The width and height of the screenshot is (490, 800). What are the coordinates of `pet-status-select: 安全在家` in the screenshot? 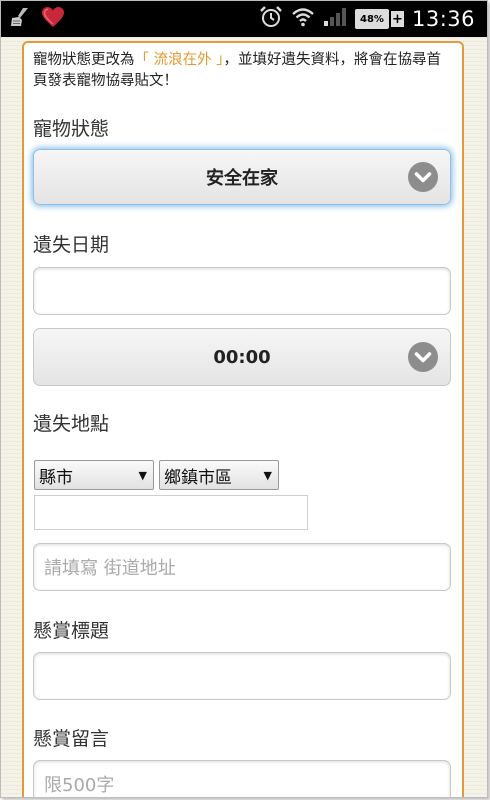 It's located at (242, 177).